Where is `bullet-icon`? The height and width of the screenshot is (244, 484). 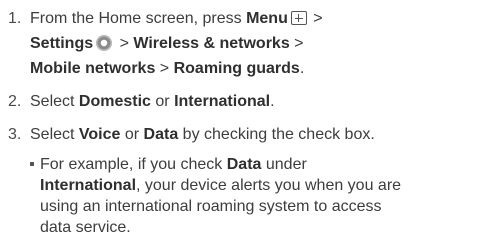
bullet-icon is located at coordinates (32, 164).